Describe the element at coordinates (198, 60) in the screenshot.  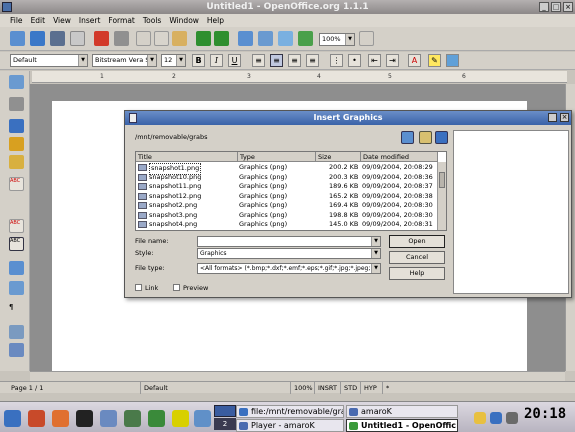
I see `bold-button: B` at that location.